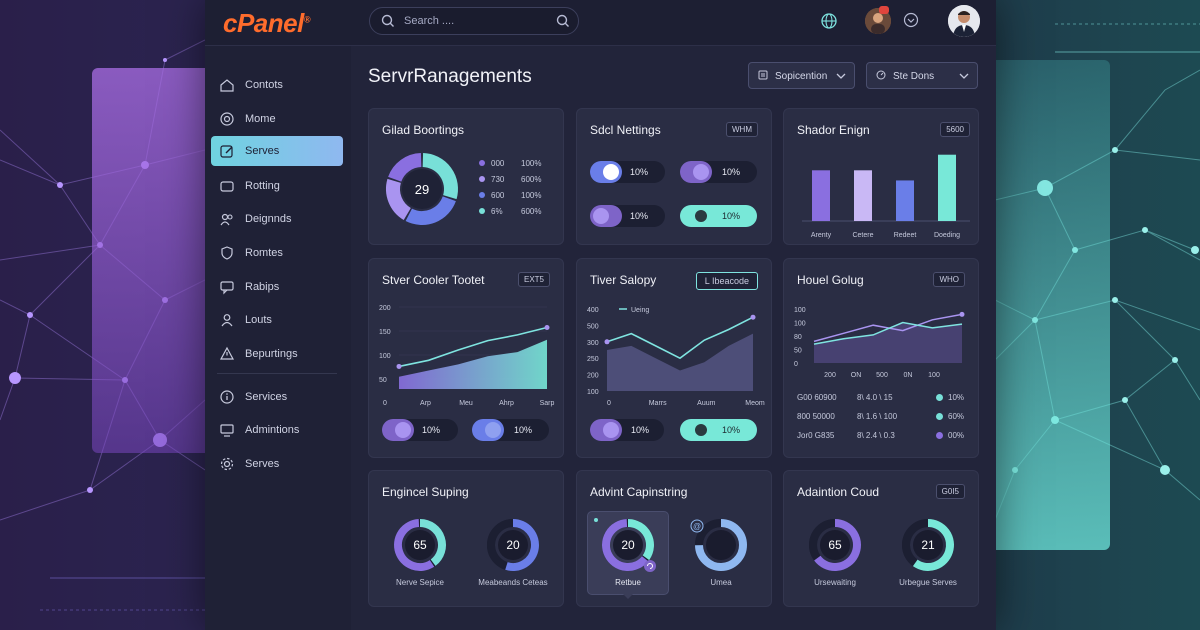  I want to click on search-box, so click(474, 21).